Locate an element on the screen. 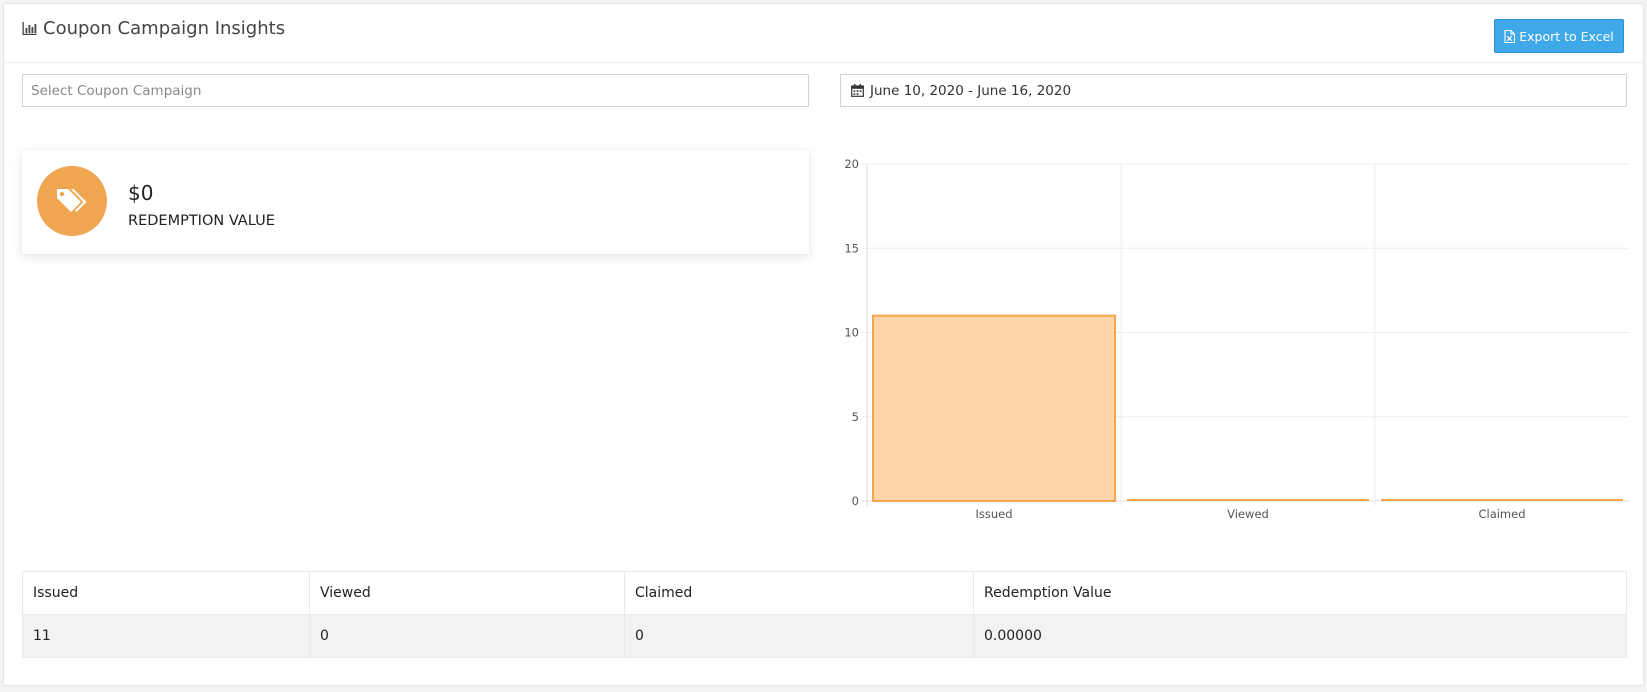  table-header-row: Issued Viewed Claimed Redemption Value is located at coordinates (824, 593).